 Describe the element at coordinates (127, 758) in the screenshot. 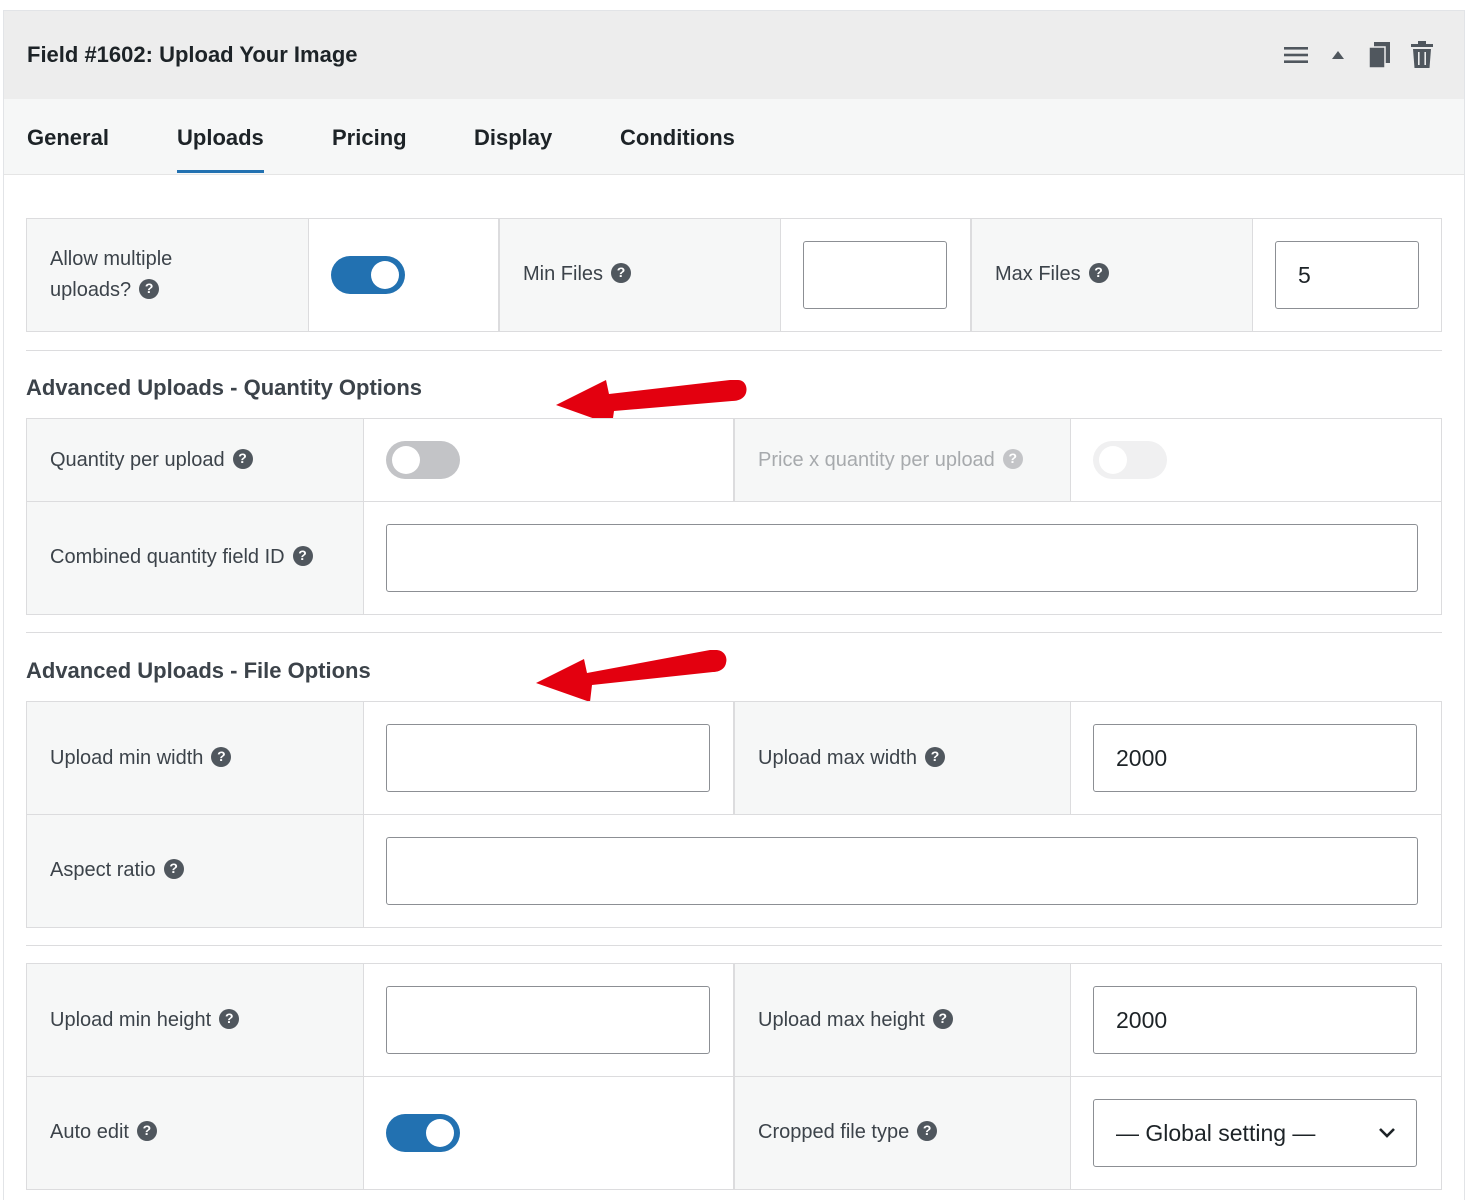

I see `min-width-label: Upload min width` at that location.